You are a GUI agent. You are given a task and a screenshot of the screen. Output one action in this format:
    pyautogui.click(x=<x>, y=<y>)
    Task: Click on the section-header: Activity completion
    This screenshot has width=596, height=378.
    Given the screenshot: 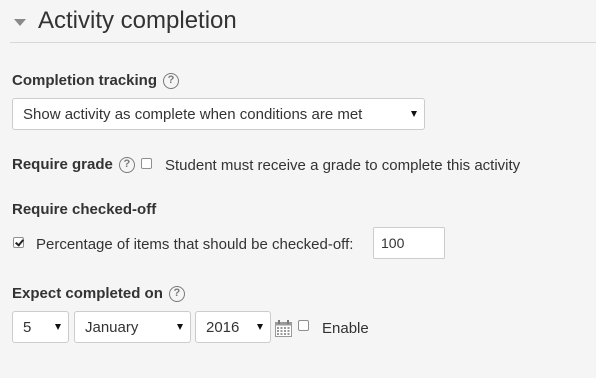 What is the action you would take?
    pyautogui.click(x=125, y=21)
    